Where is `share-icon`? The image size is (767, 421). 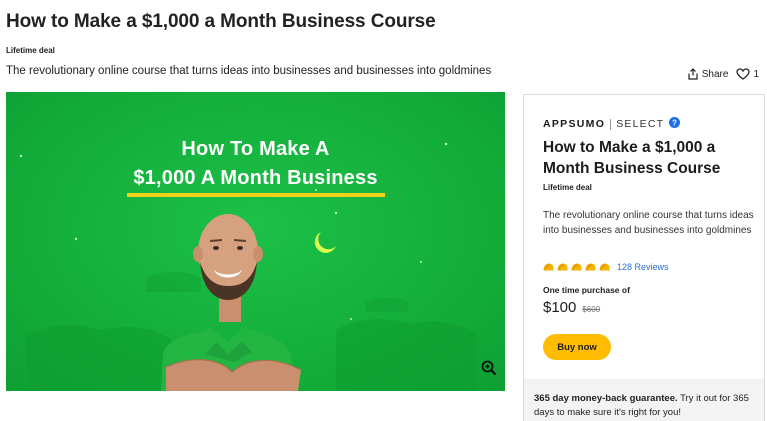 share-icon is located at coordinates (693, 74).